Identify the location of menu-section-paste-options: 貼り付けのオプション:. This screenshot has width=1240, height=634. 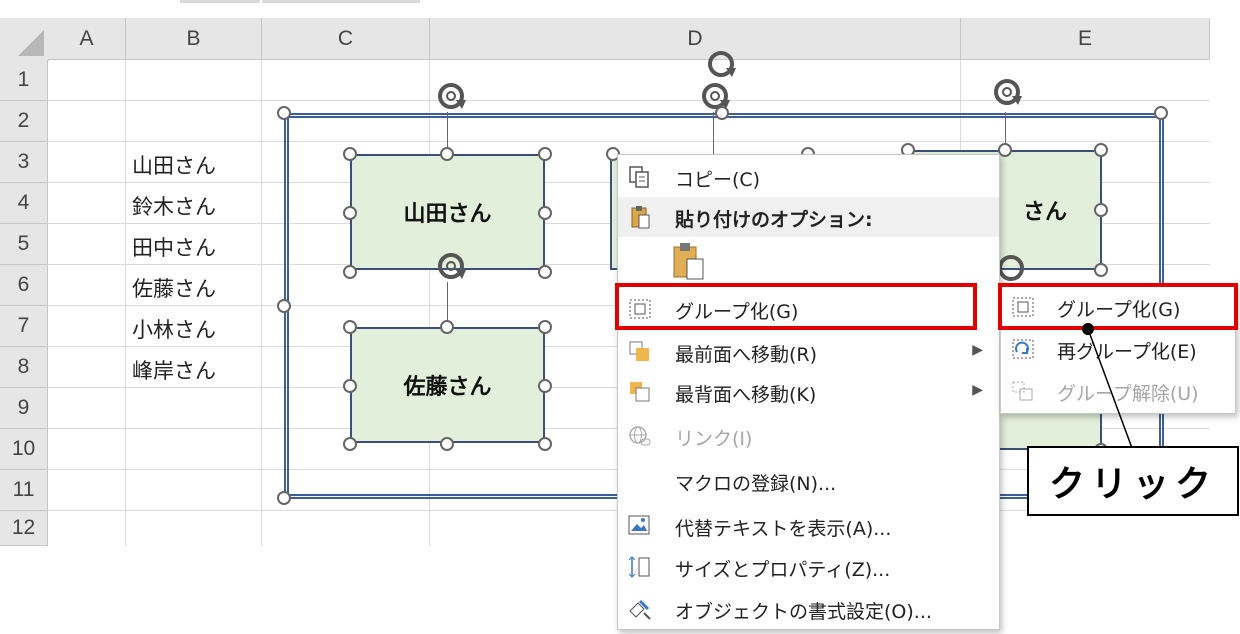
(808, 217).